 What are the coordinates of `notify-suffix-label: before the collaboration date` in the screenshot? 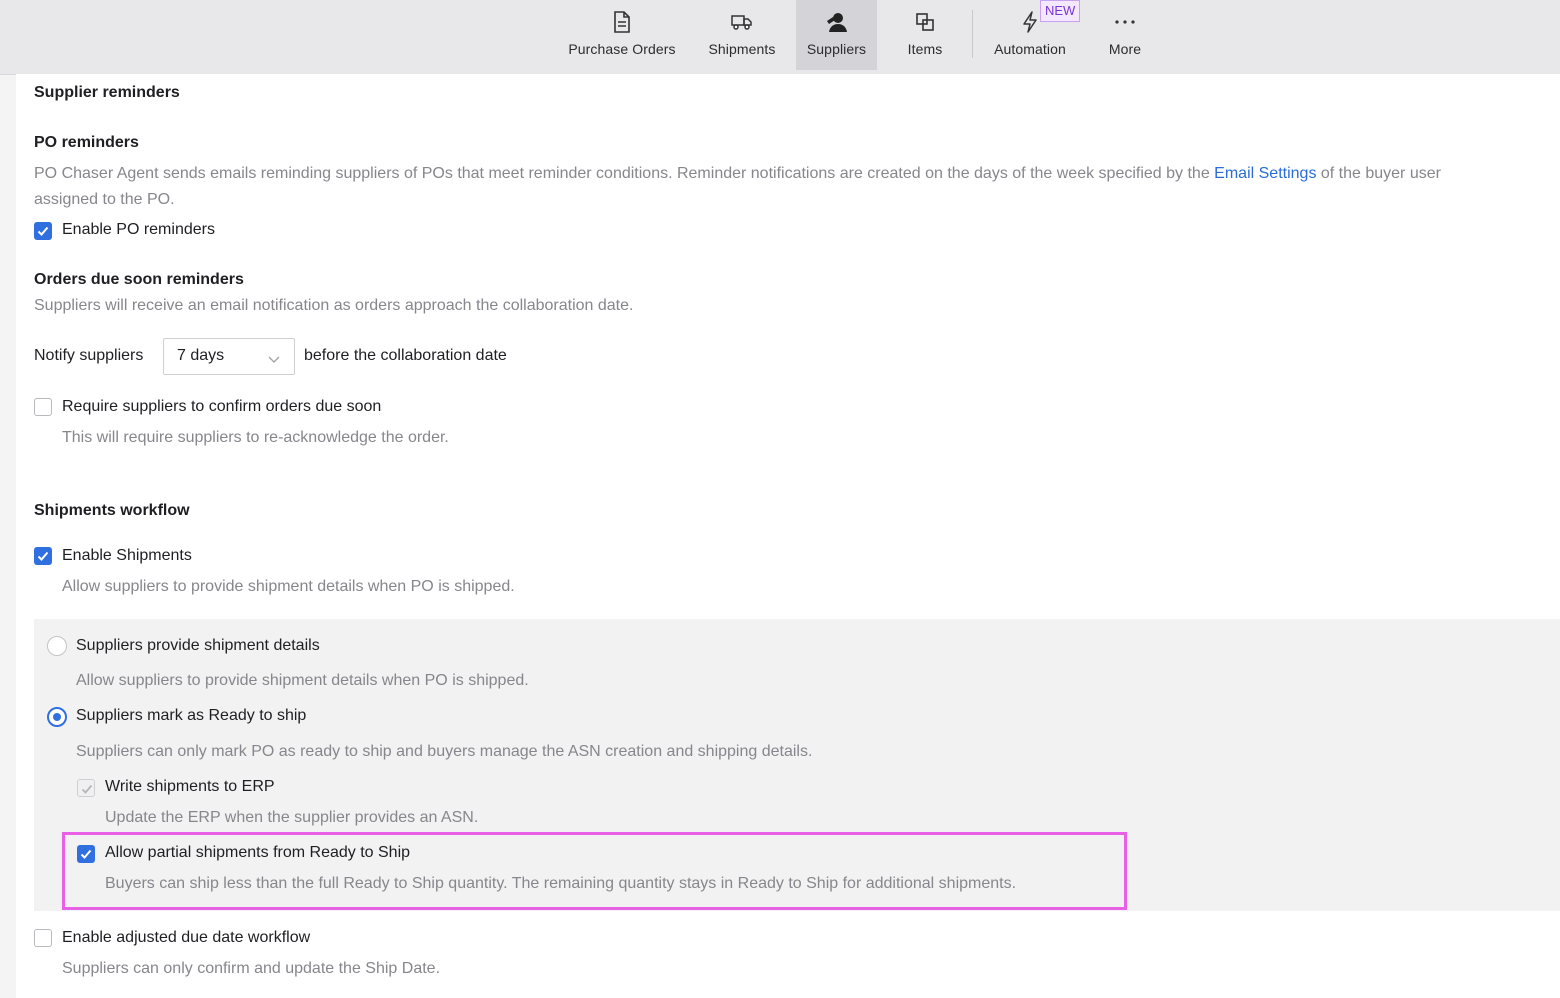 It's located at (405, 355).